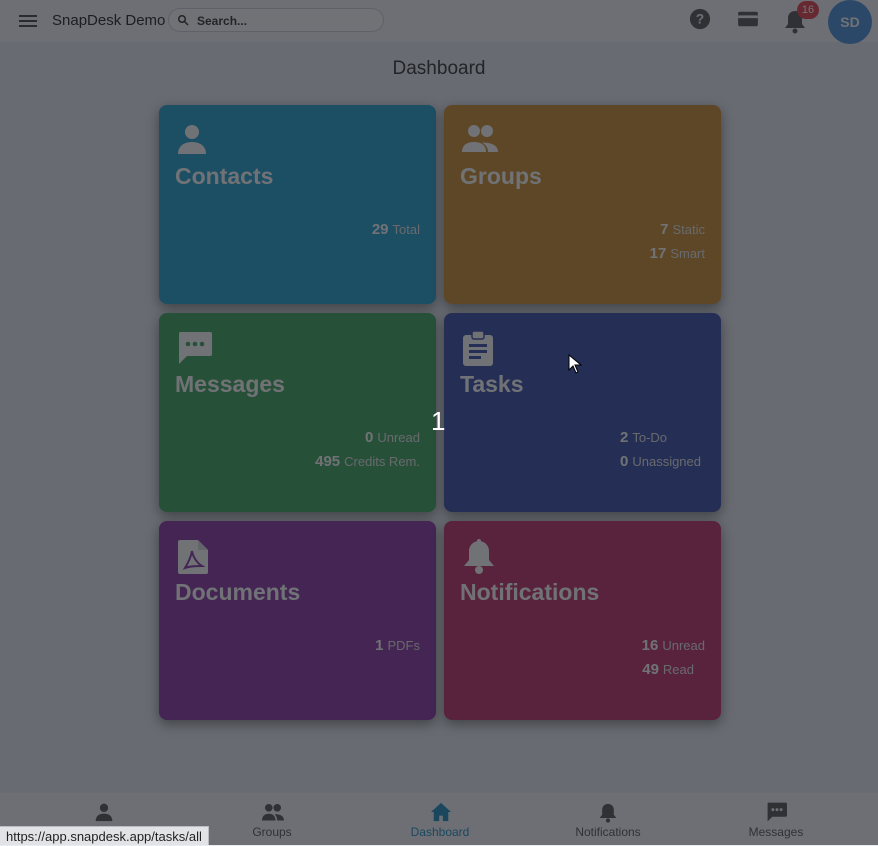 The width and height of the screenshot is (878, 846). I want to click on nav-item-dashboard: Dashboard, so click(440, 819).